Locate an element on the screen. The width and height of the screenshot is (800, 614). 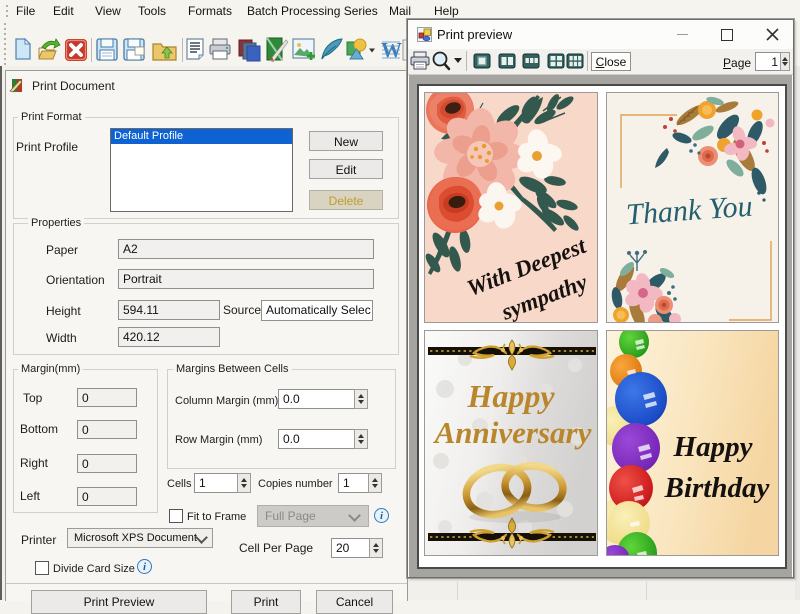
svg-text: Birthday is located at coordinates (717, 488).